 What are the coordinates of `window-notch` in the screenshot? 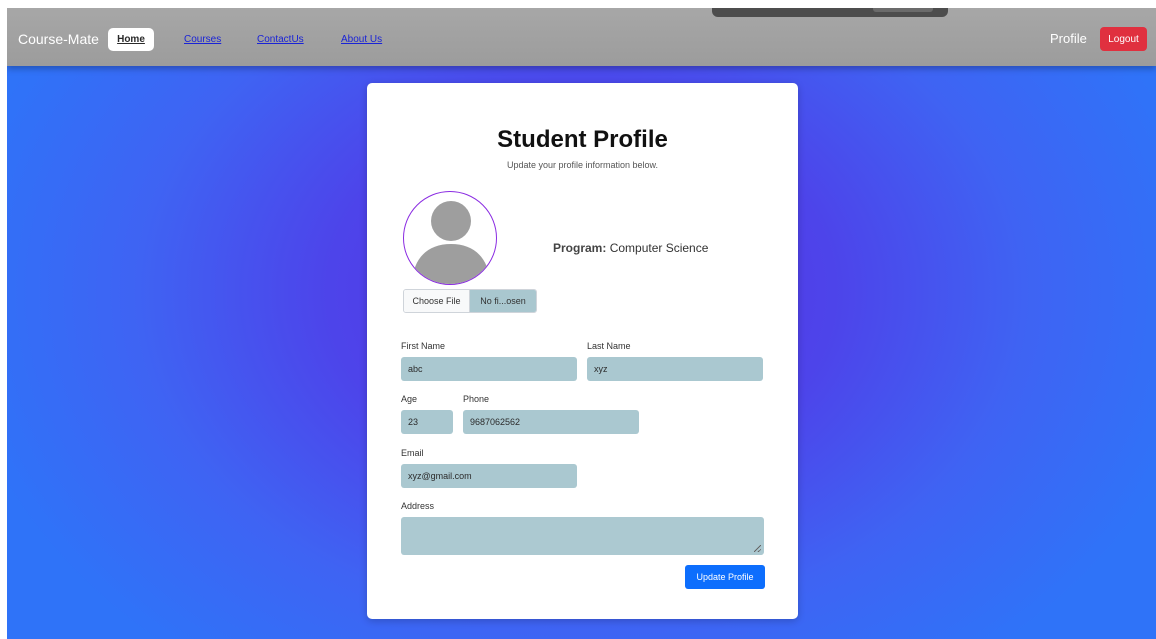 It's located at (830, 12).